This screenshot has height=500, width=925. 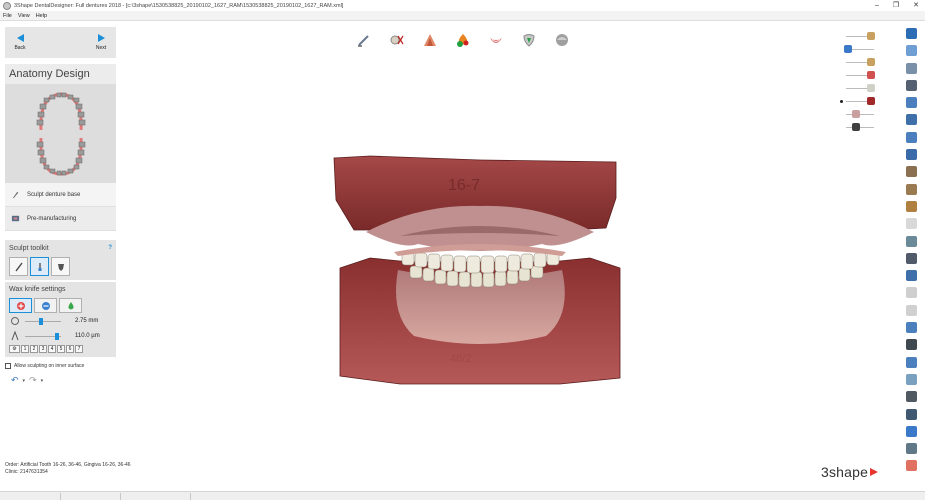 I want to click on redo-icon: ↷, so click(x=33, y=380).